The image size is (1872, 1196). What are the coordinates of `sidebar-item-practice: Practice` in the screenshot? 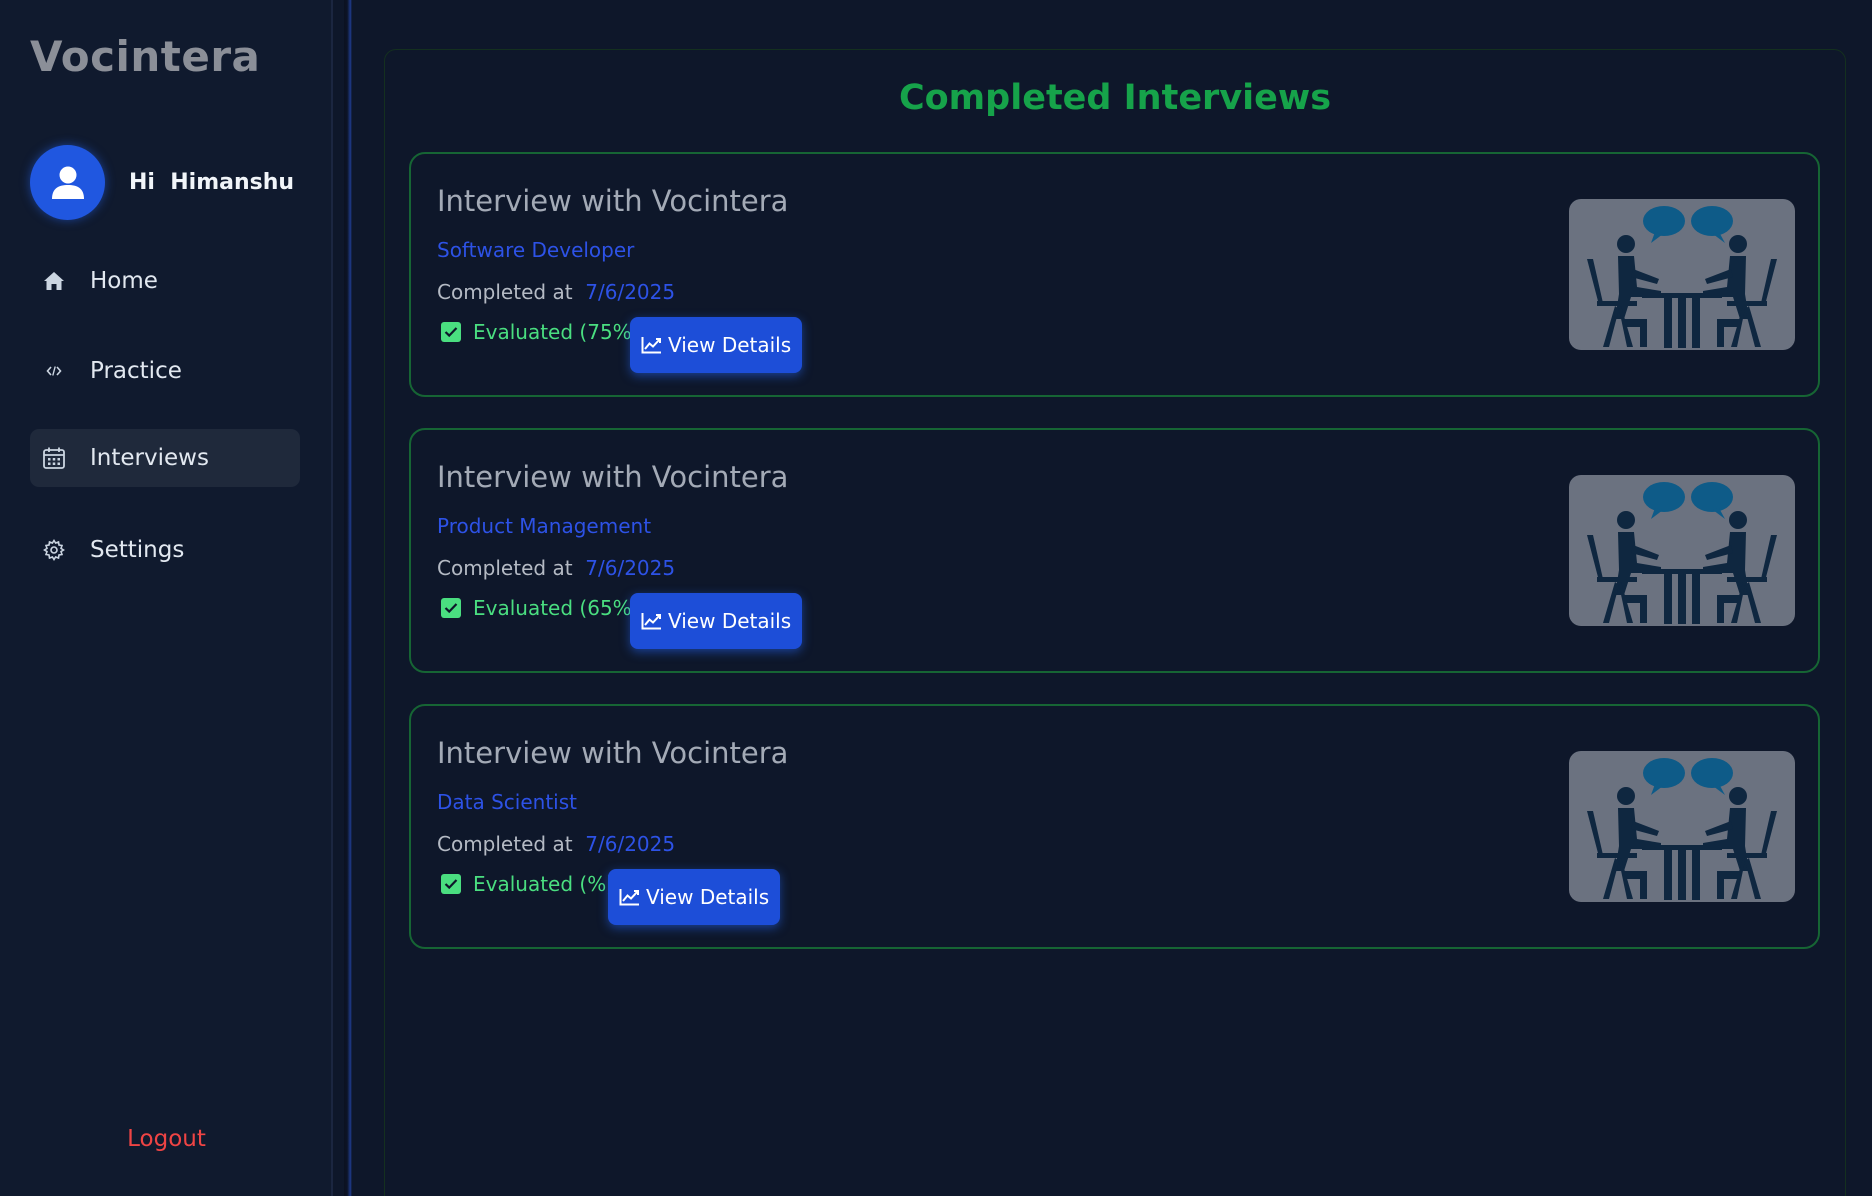 It's located at (165, 371).